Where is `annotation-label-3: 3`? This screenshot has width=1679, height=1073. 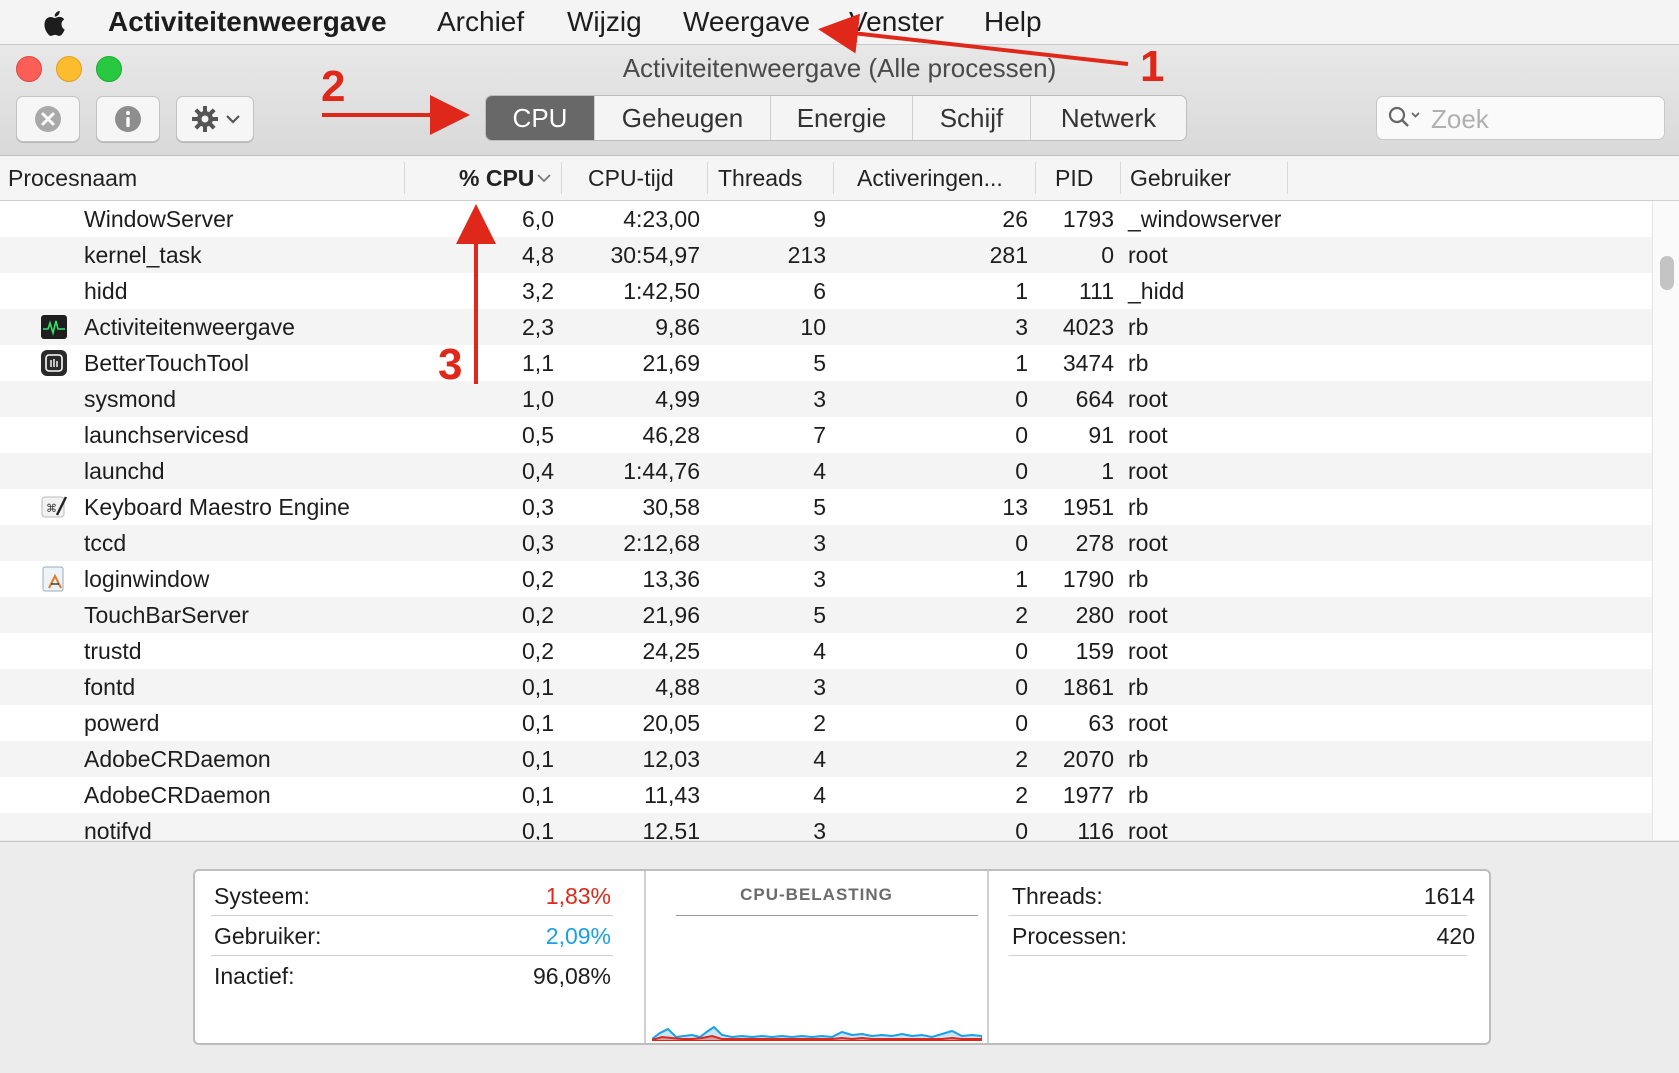
annotation-label-3: 3 is located at coordinates (450, 364).